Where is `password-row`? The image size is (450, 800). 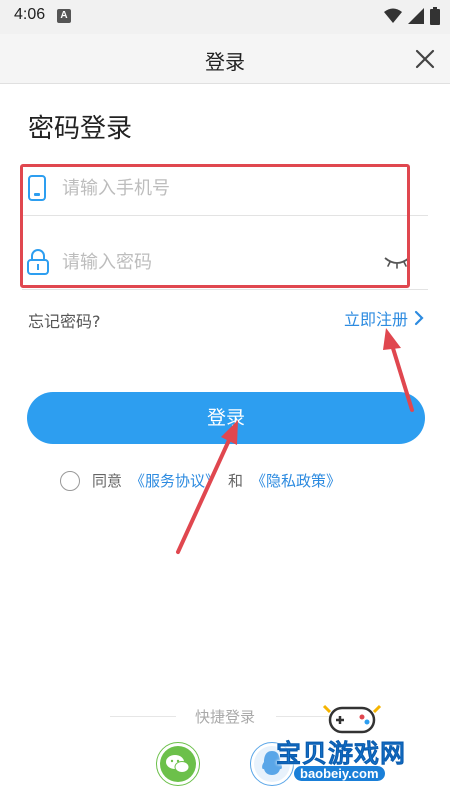 password-row is located at coordinates (225, 262).